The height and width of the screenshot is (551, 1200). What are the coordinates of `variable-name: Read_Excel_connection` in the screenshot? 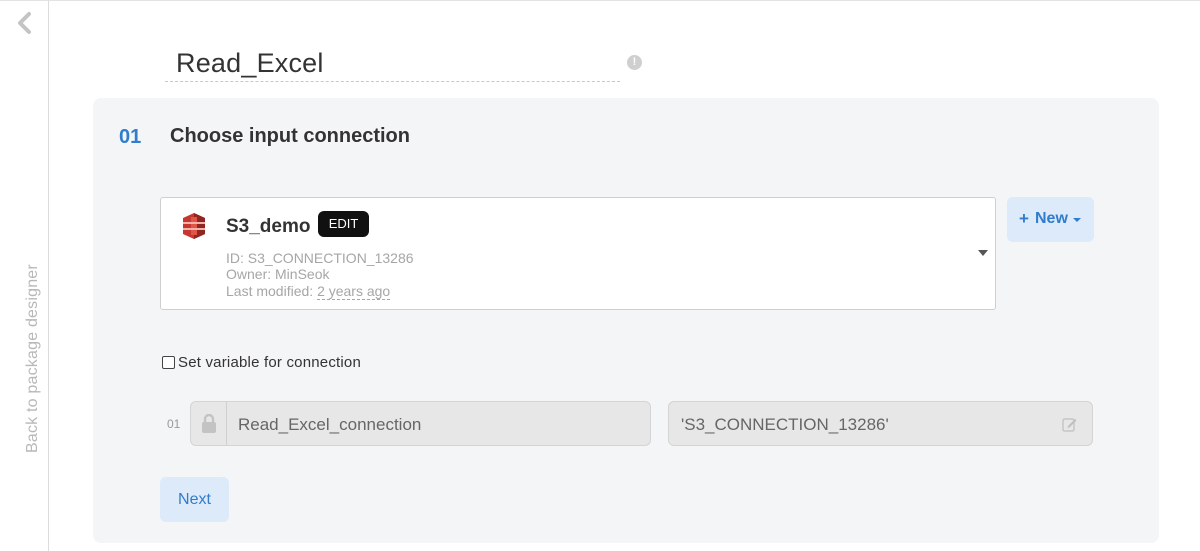 It's located at (330, 424).